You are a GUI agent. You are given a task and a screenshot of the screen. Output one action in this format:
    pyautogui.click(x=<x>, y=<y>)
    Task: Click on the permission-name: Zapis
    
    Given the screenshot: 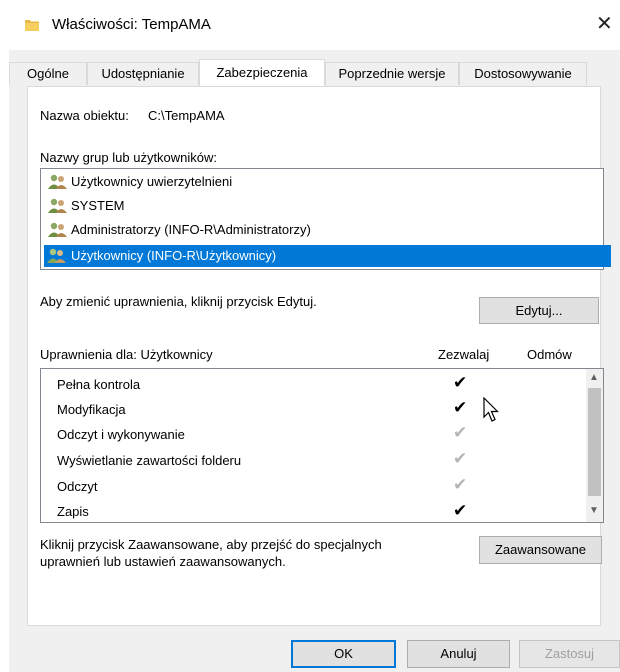 What is the action you would take?
    pyautogui.click(x=73, y=511)
    